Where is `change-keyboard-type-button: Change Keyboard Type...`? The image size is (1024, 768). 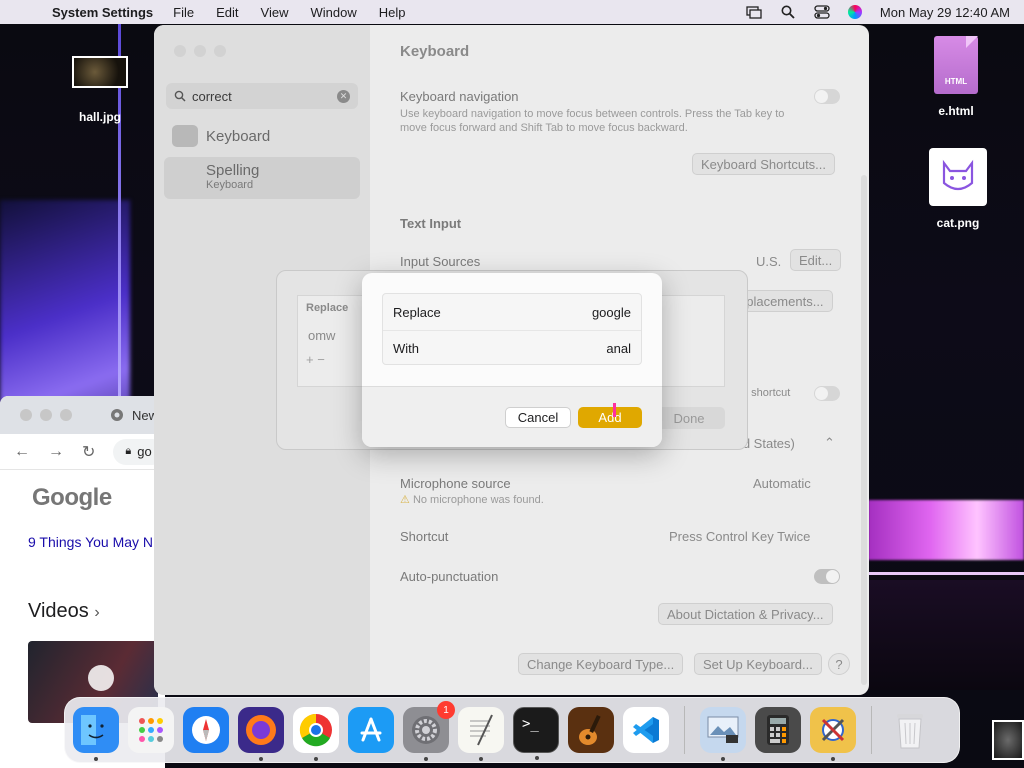
change-keyboard-type-button: Change Keyboard Type... is located at coordinates (601, 664).